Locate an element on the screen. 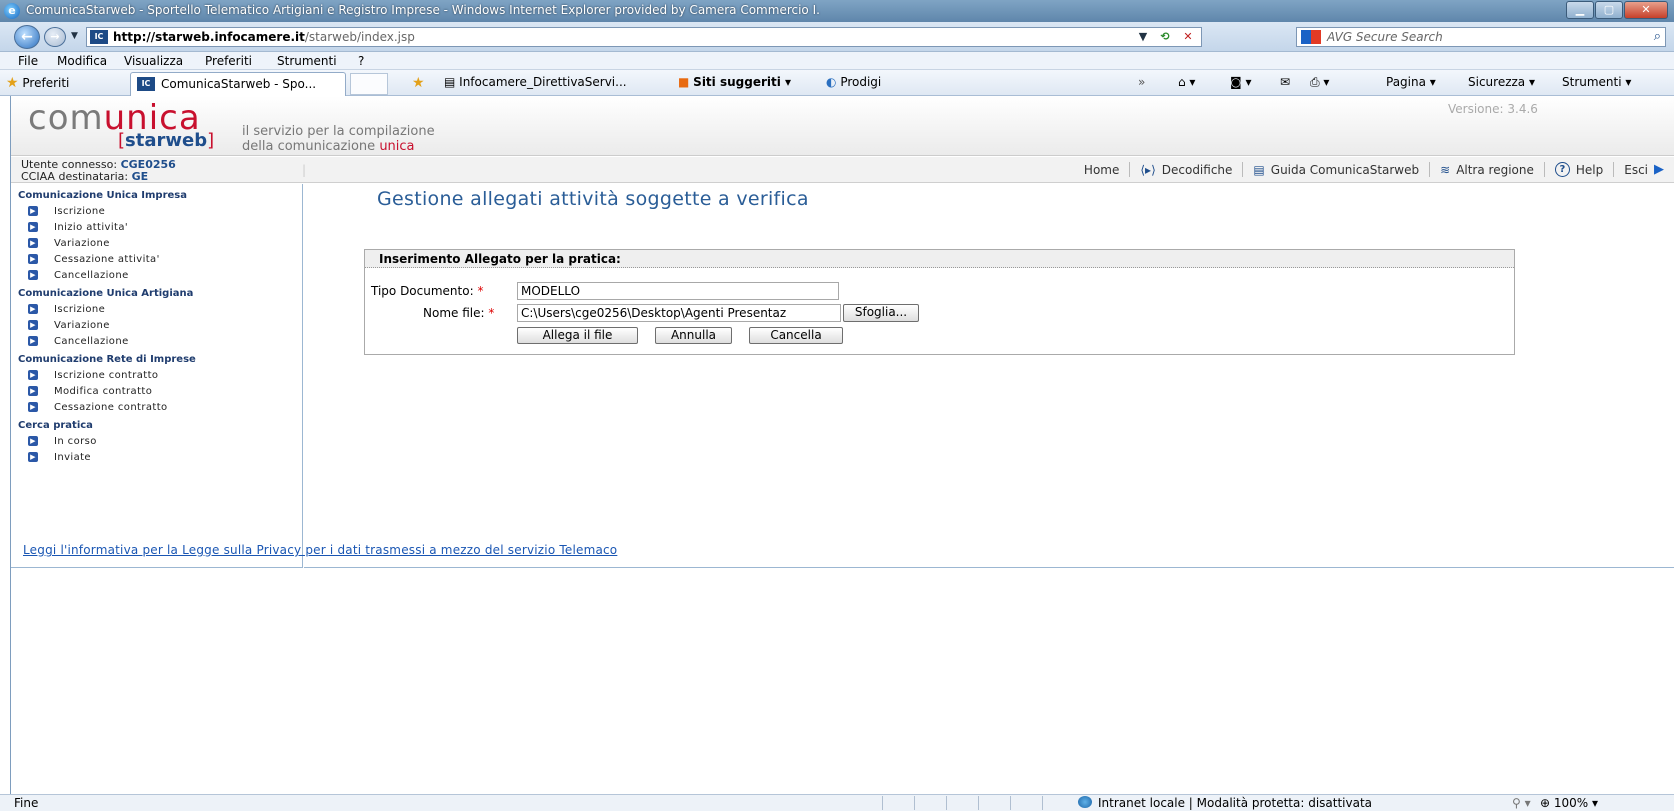  stop-icon: ✕ is located at coordinates (1188, 37).